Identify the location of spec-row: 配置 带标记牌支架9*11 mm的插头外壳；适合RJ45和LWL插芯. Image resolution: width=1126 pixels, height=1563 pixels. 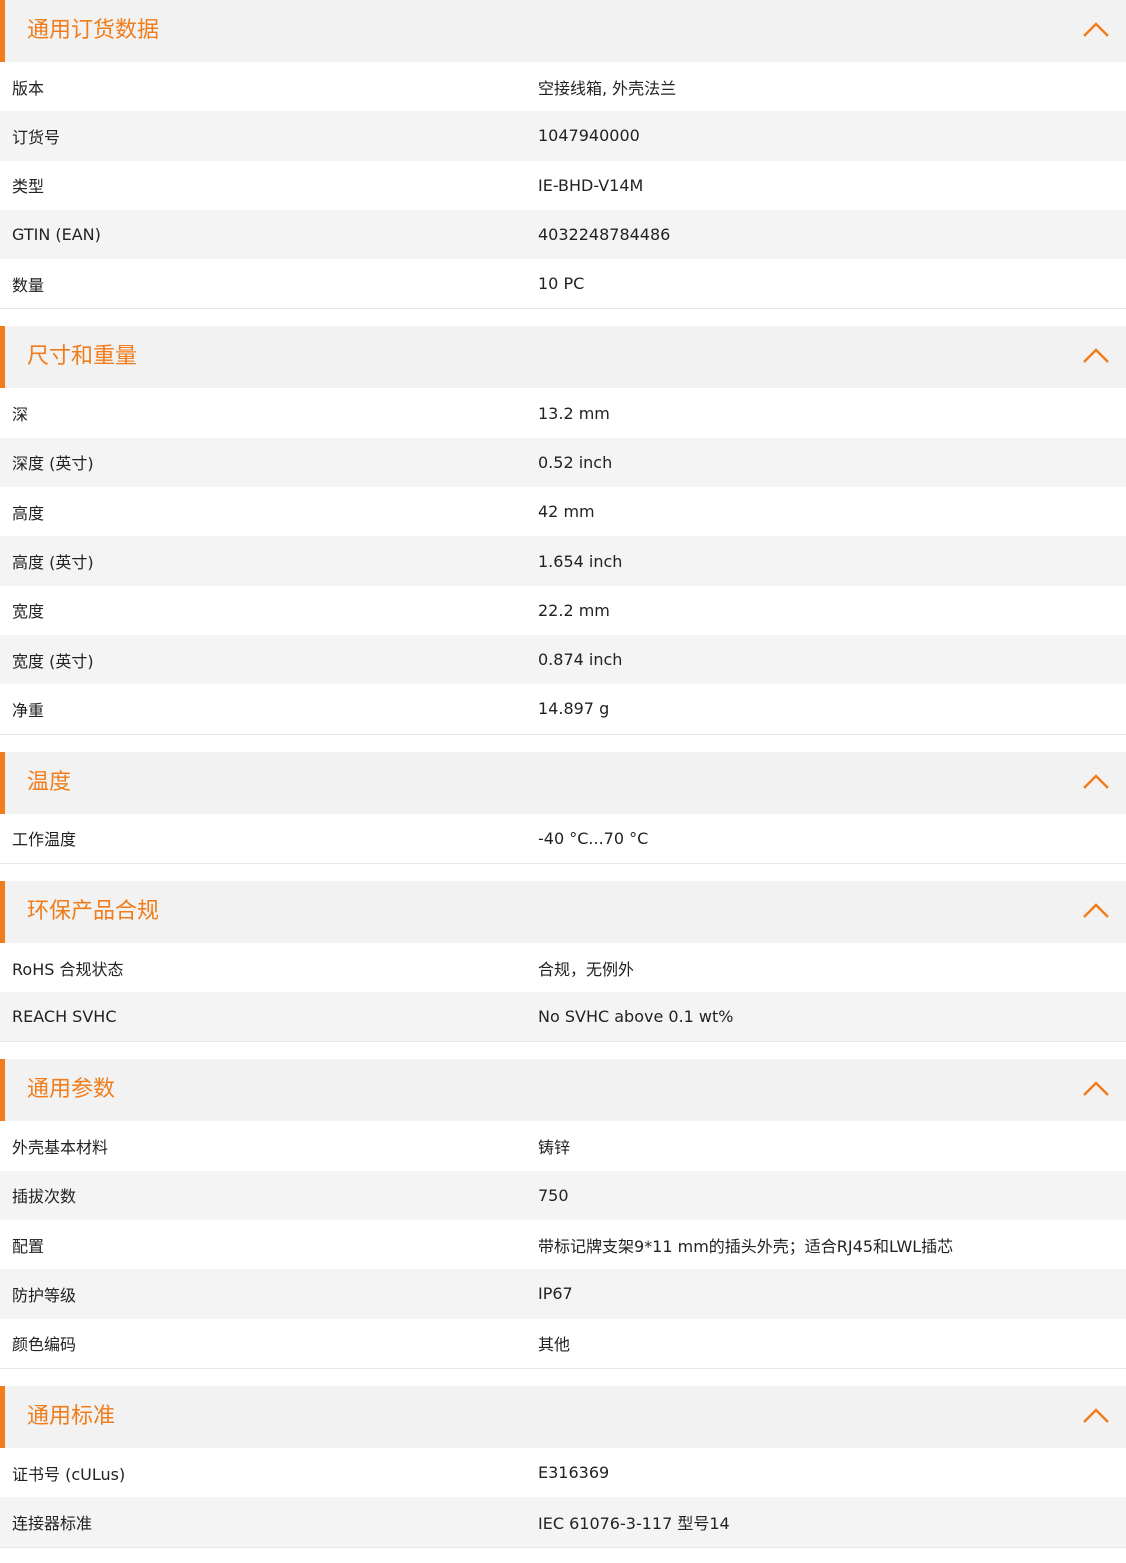
(563, 1245).